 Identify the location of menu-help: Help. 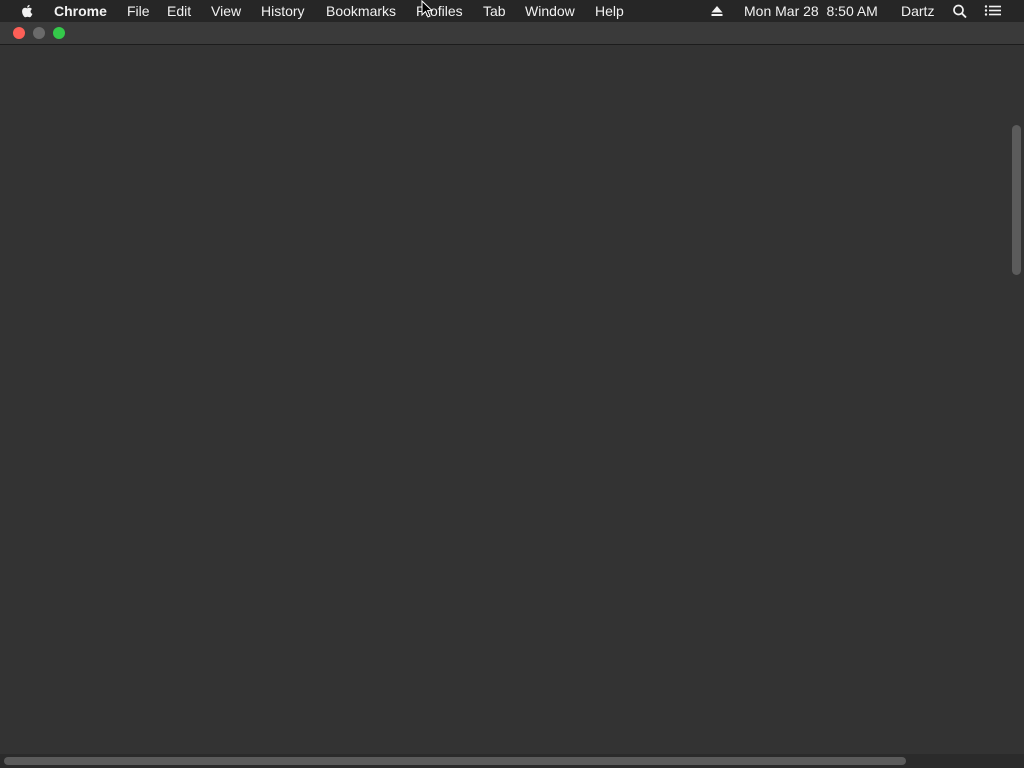
(609, 11).